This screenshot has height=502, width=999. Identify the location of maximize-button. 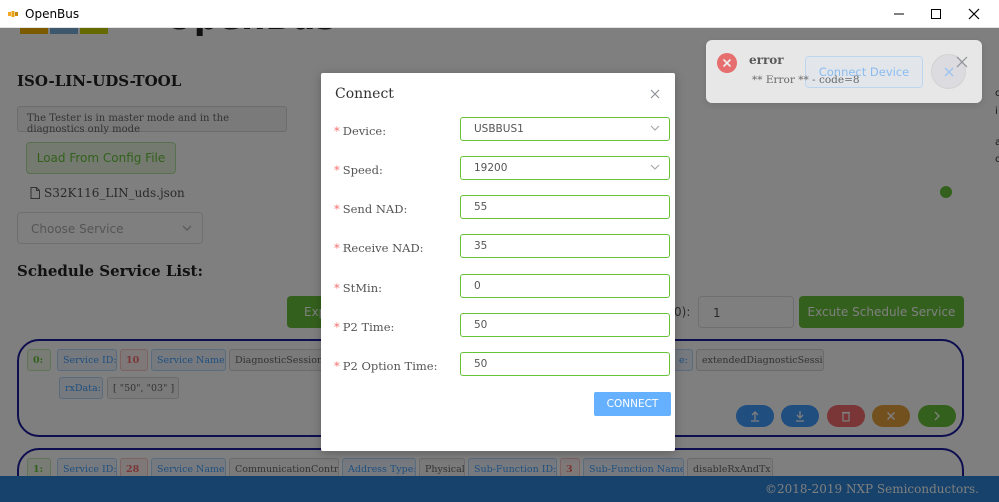
(936, 14).